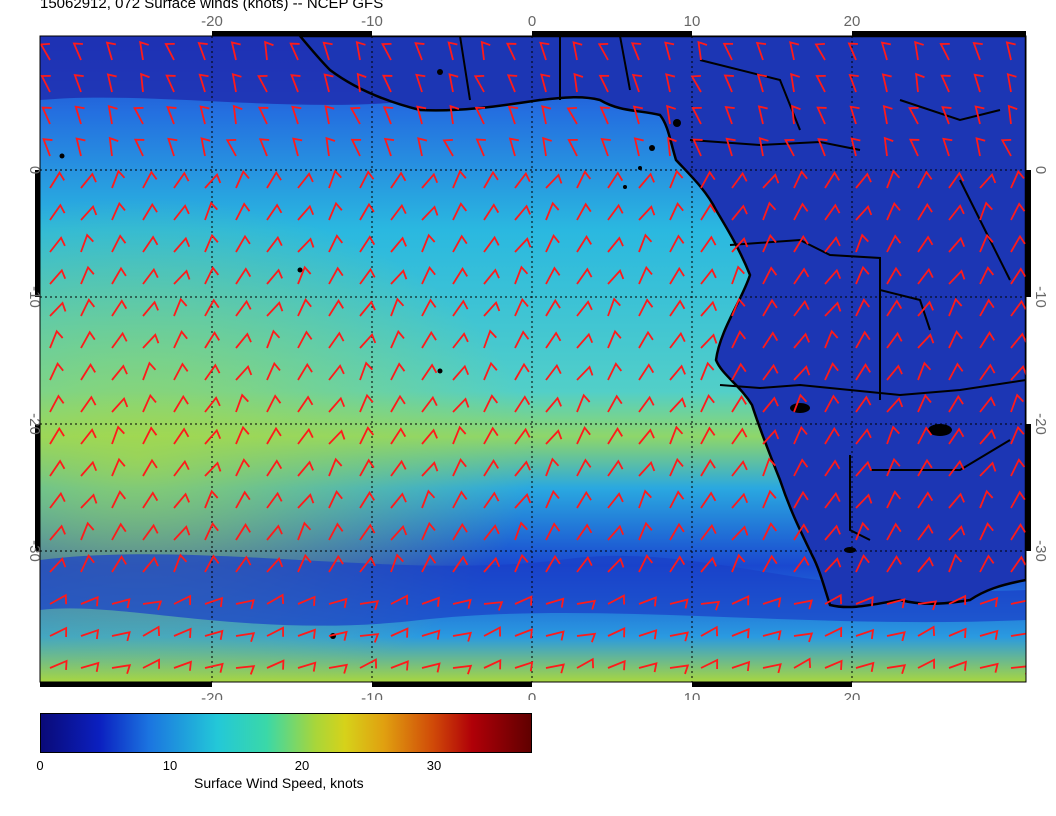 The width and height of the screenshot is (1056, 816). Describe the element at coordinates (1040, 170) in the screenshot. I see `y-tick-label-right: 0` at that location.